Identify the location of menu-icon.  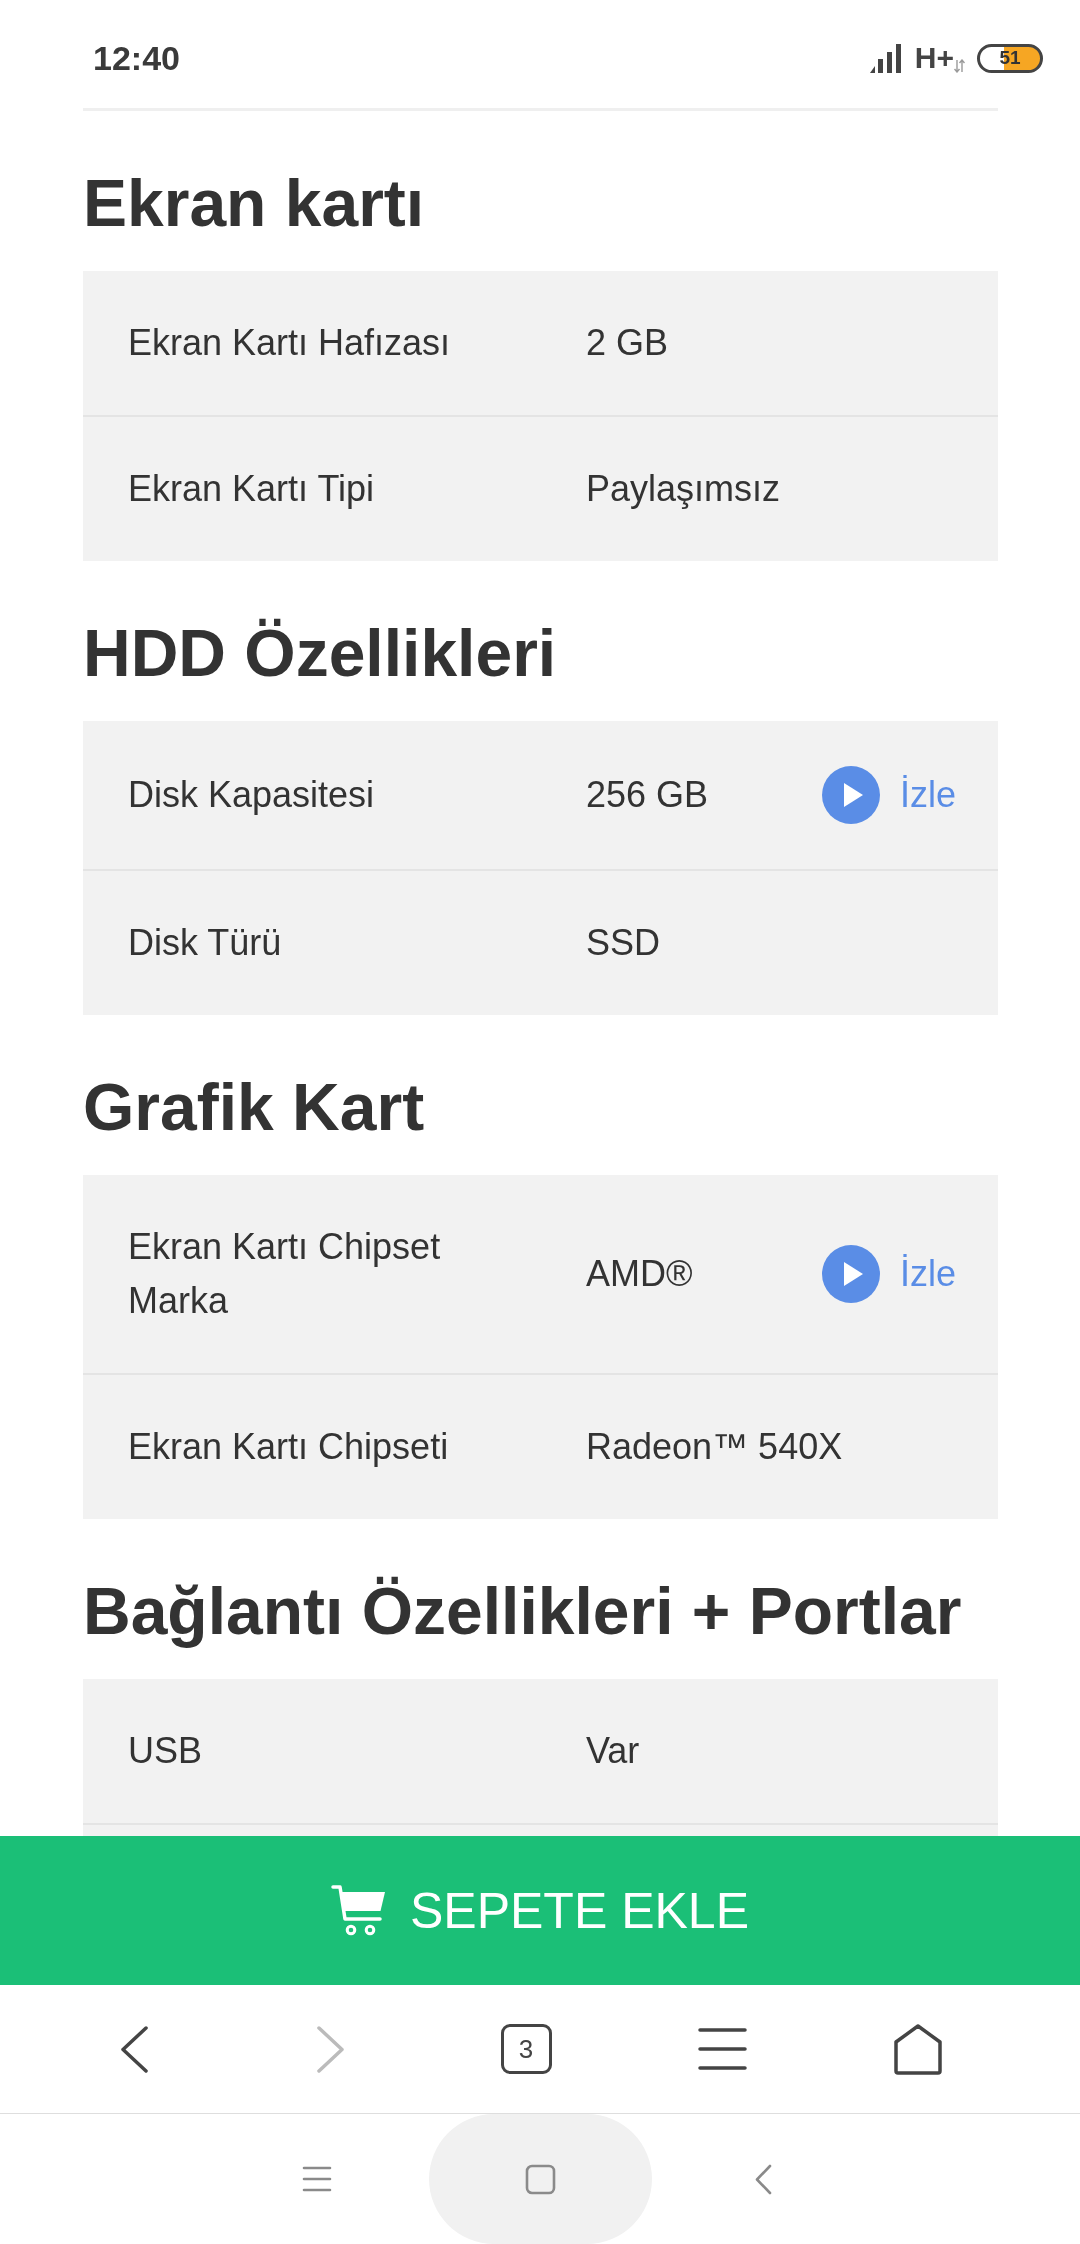
(722, 2049).